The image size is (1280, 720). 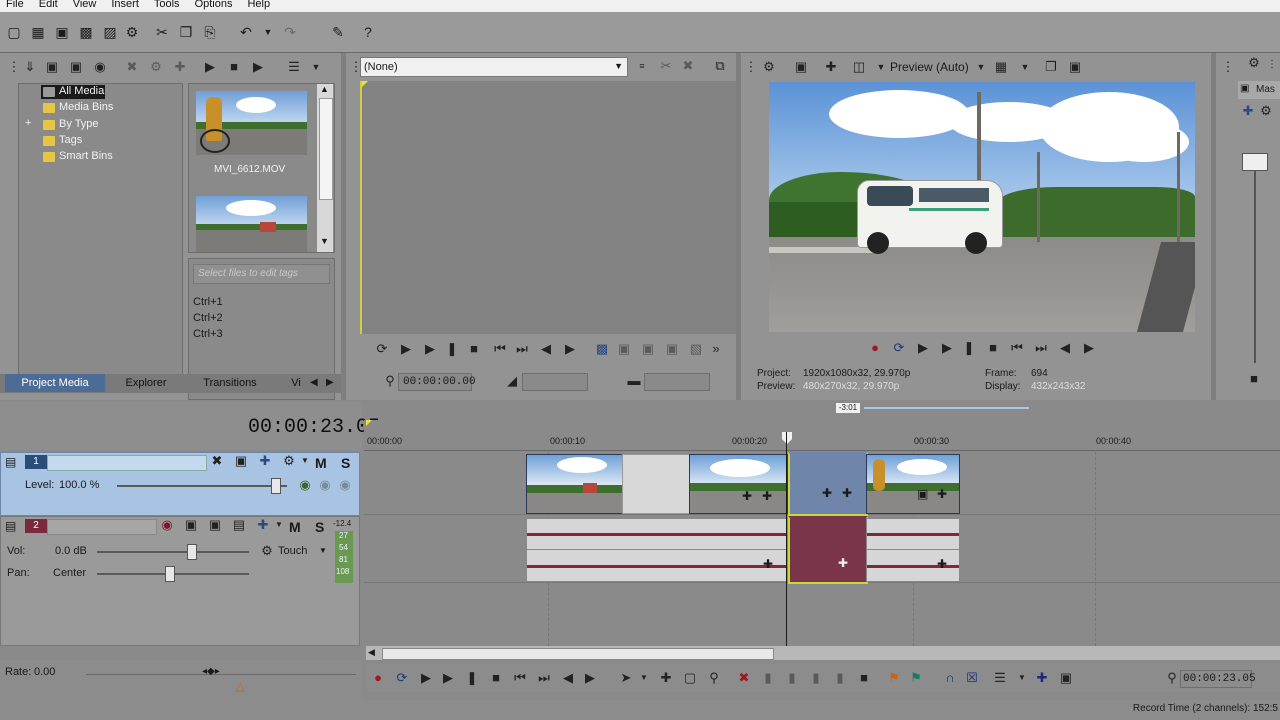 What do you see at coordinates (239, 525) in the screenshot?
I see `track-output-icon: ▤` at bounding box center [239, 525].